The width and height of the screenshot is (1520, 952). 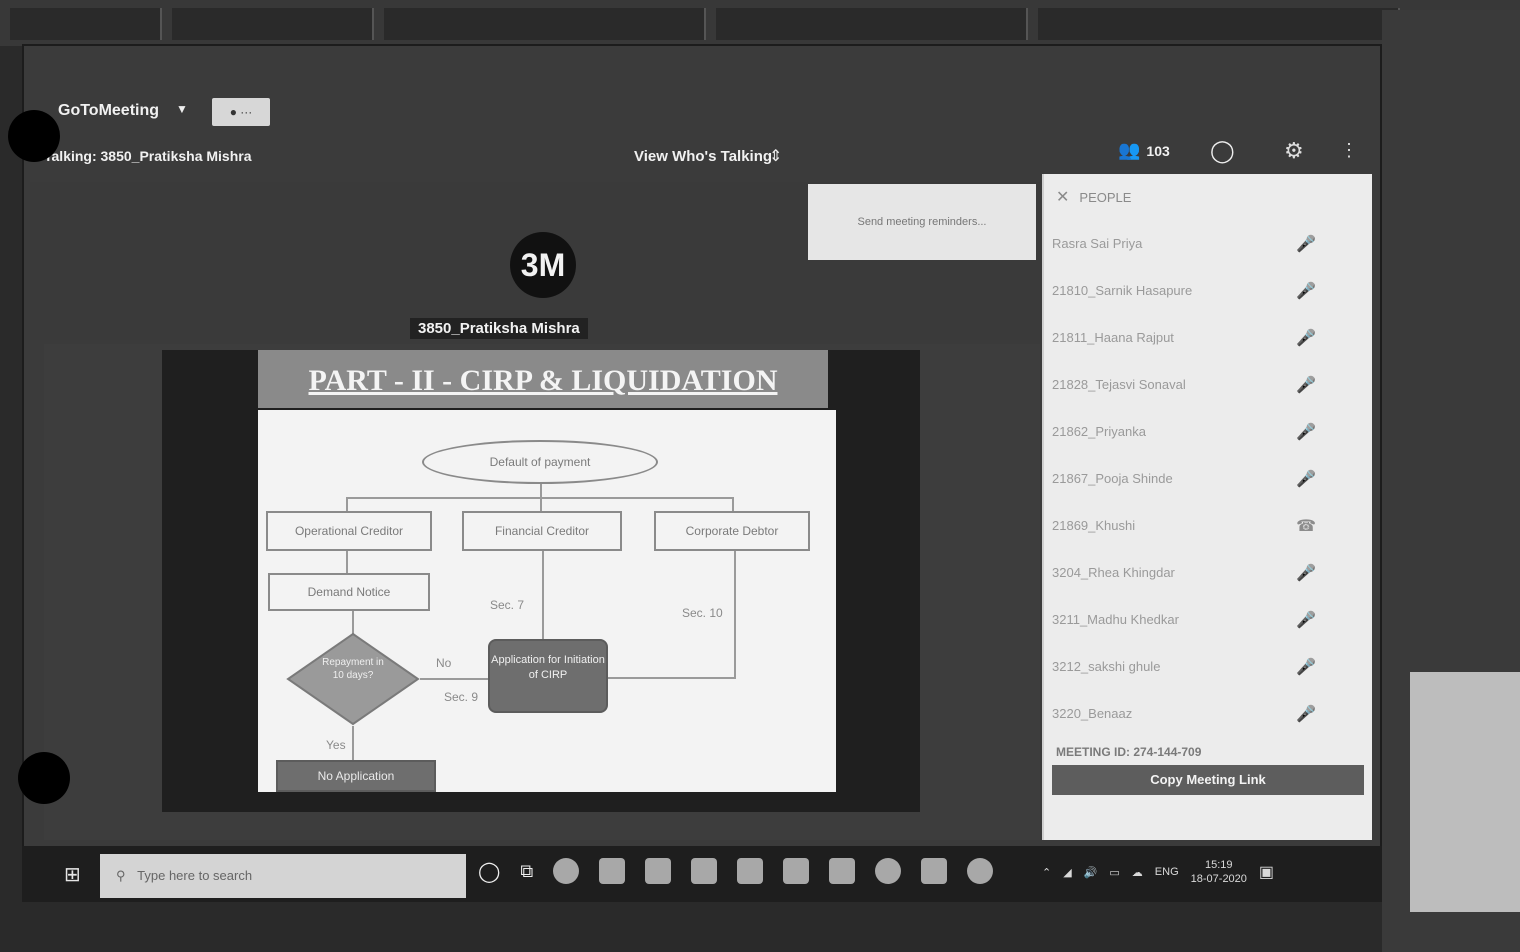 I want to click on speaker-name-tag: 3850_Pratiksha Mishra, so click(x=499, y=328).